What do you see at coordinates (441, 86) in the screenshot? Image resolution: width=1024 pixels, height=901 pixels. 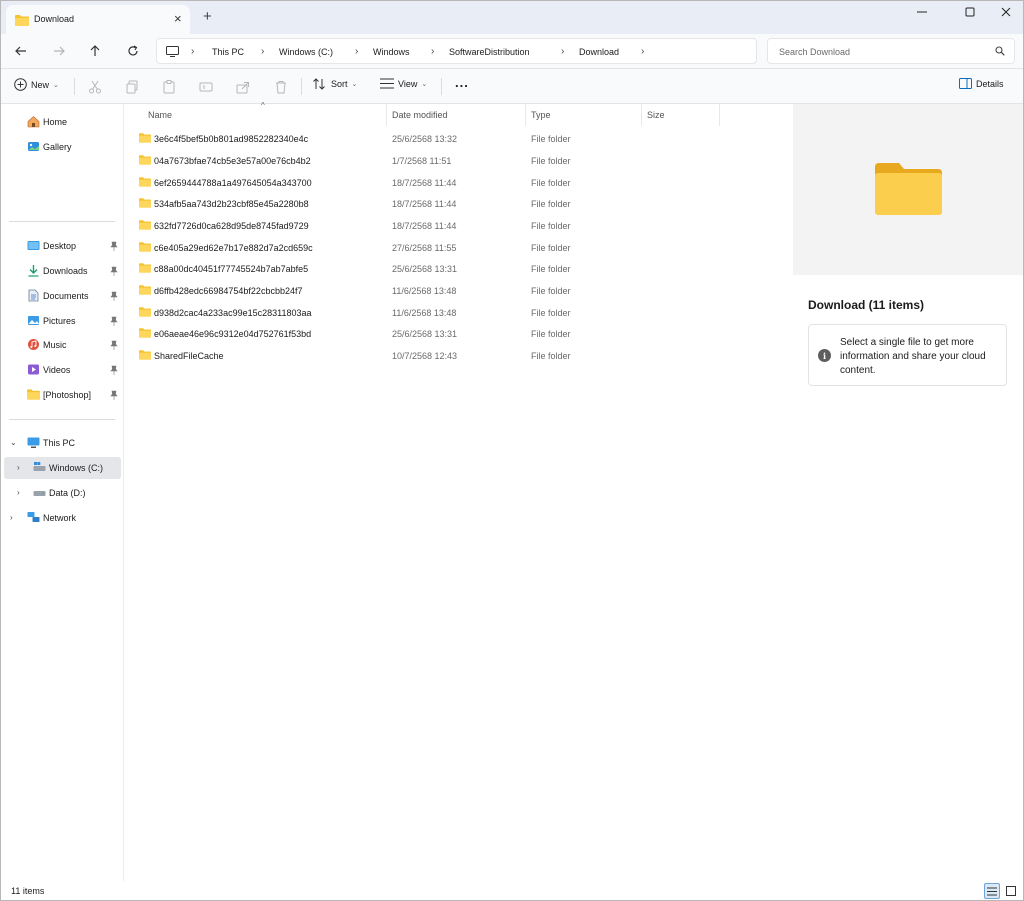 I see `divider` at bounding box center [441, 86].